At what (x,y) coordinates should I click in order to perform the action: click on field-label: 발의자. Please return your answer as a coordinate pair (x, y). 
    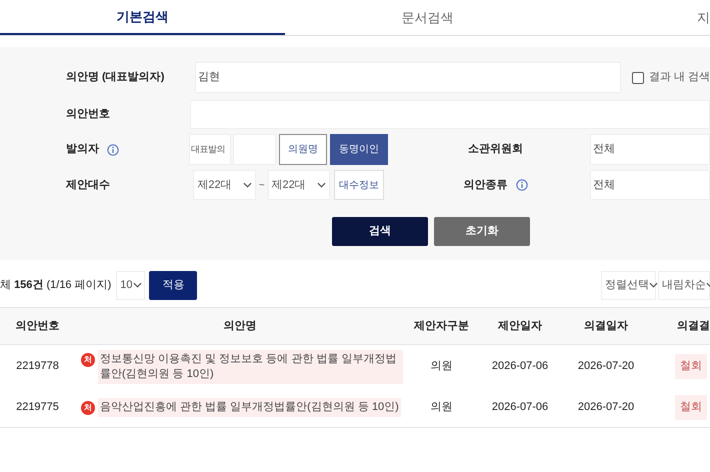
    Looking at the image, I should click on (82, 150).